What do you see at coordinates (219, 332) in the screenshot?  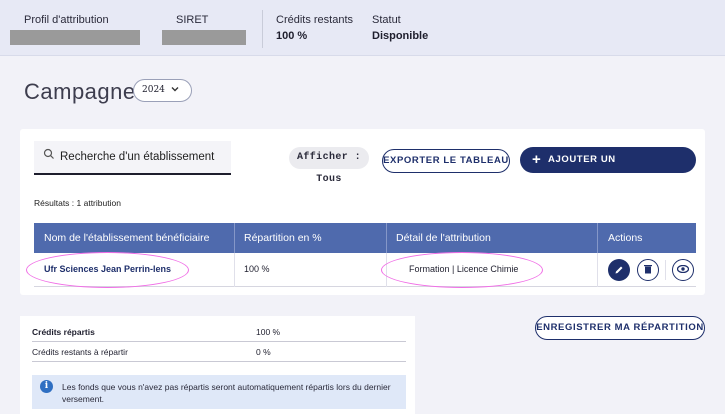 I see `summary-row: Crédits répartis 100 %` at bounding box center [219, 332].